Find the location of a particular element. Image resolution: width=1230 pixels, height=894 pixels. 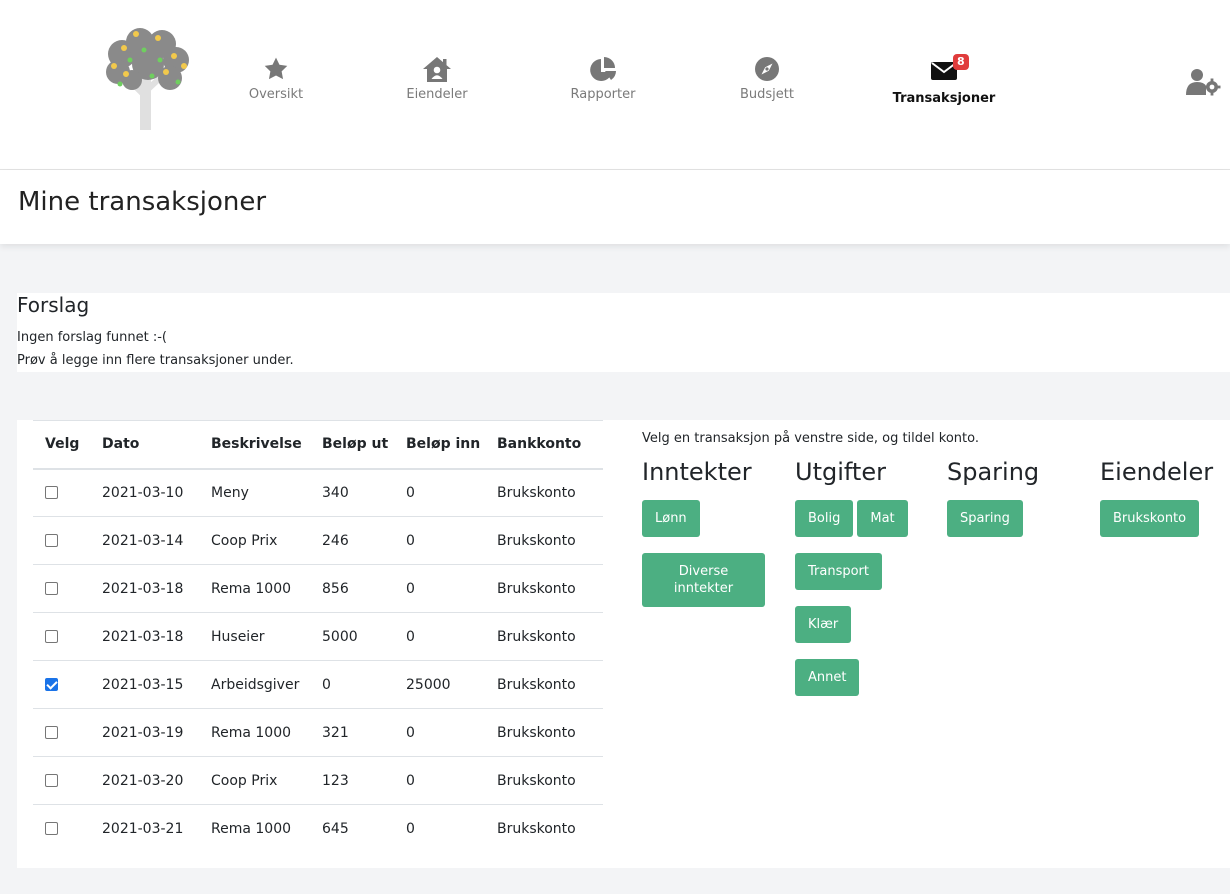

transport-button: Transport is located at coordinates (839, 571).